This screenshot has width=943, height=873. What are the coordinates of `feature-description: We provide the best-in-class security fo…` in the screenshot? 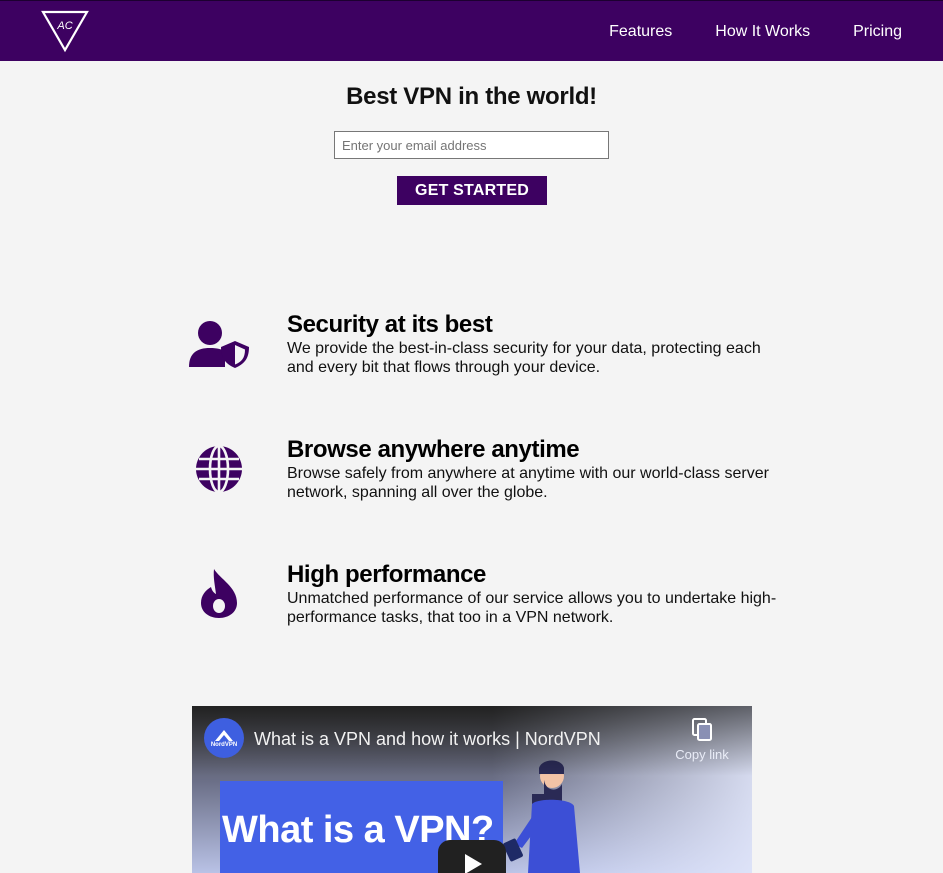 It's located at (524, 358).